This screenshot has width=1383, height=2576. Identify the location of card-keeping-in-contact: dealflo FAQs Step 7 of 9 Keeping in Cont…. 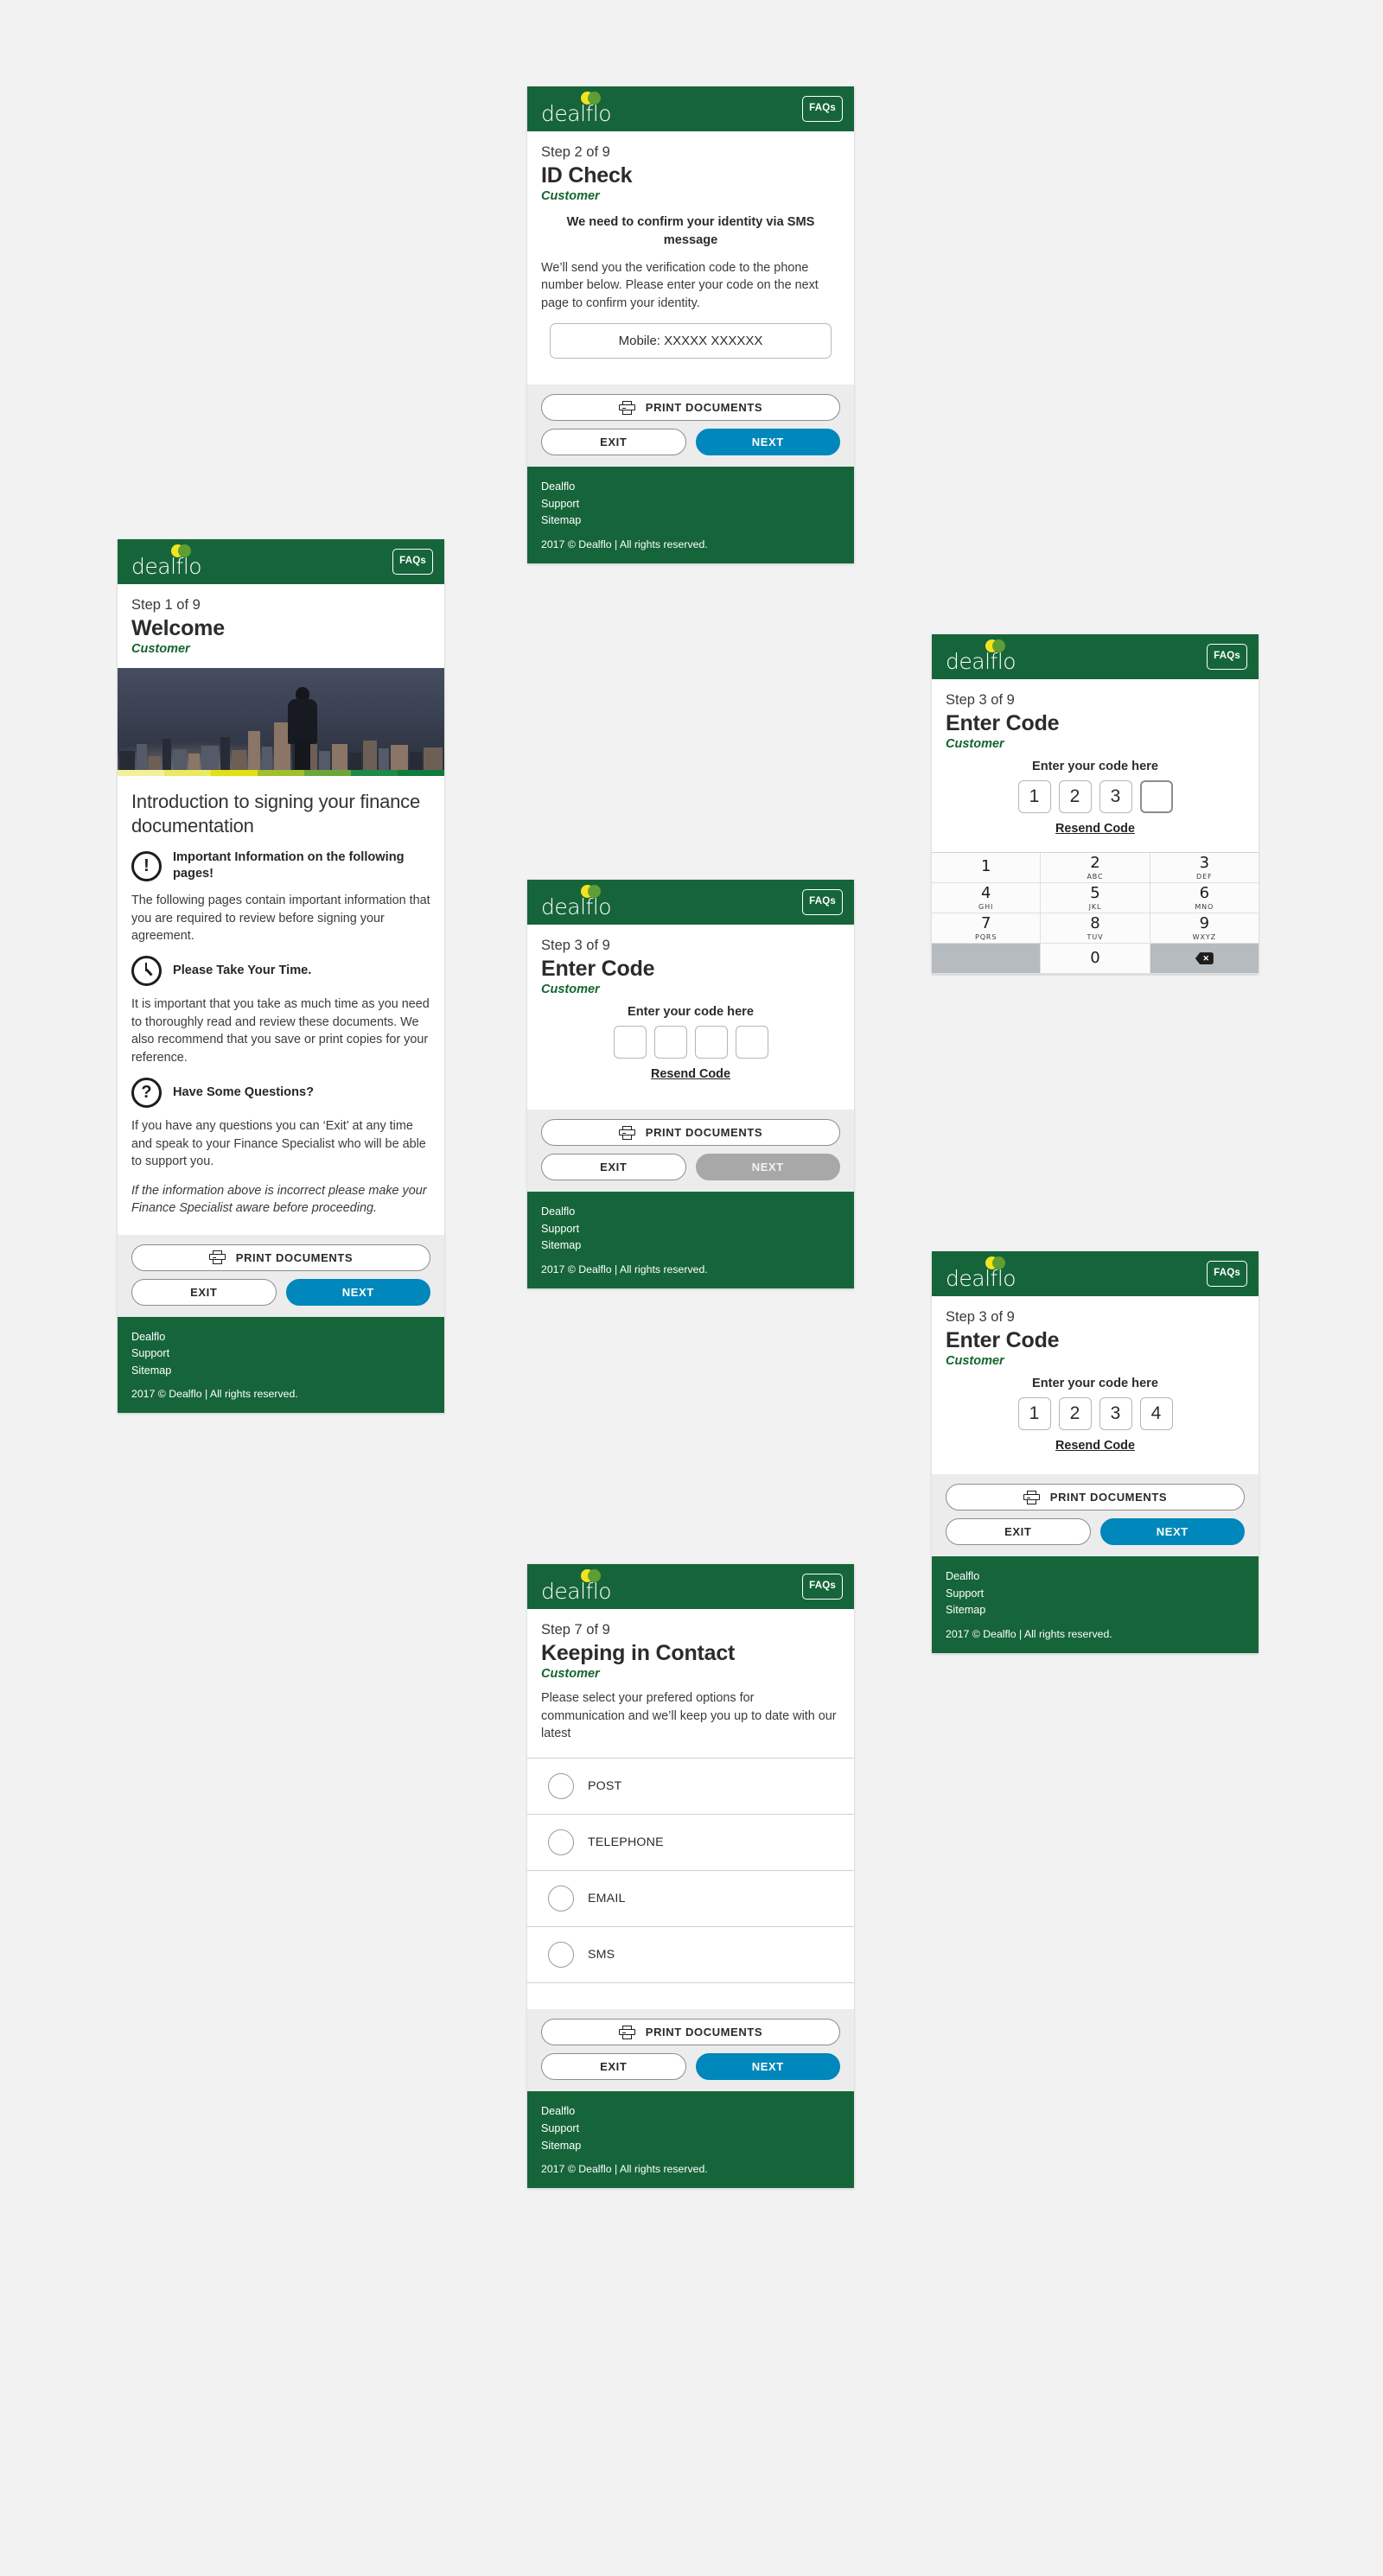
(690, 1876).